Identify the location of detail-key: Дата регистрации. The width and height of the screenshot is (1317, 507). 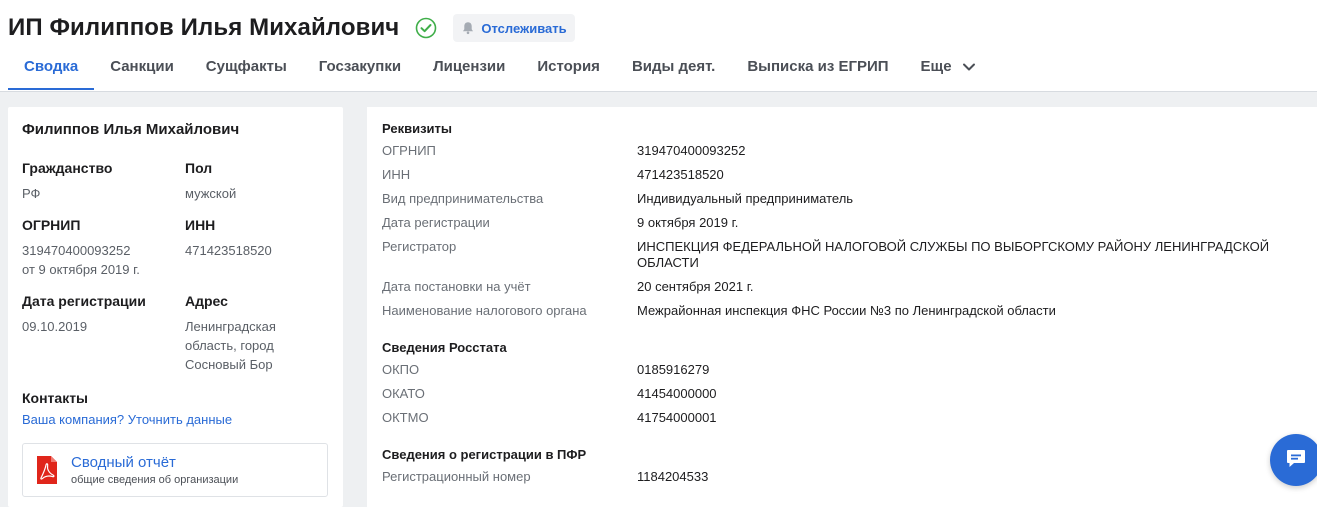
(436, 222).